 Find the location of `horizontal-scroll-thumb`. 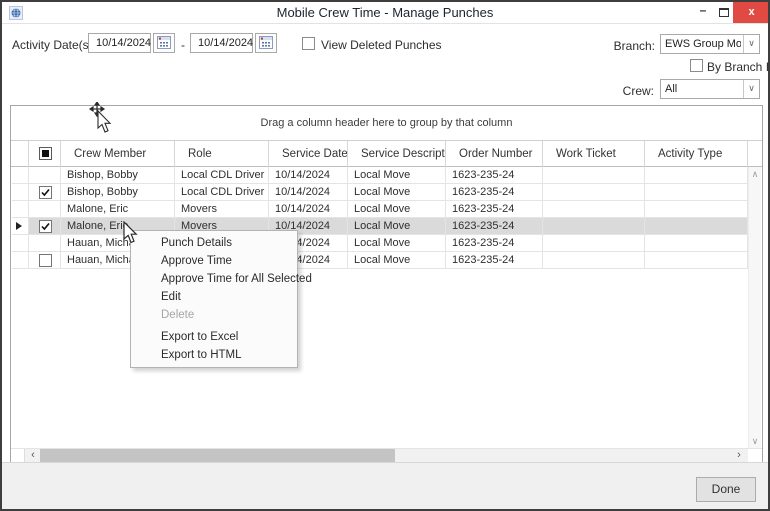

horizontal-scroll-thumb is located at coordinates (217, 455).